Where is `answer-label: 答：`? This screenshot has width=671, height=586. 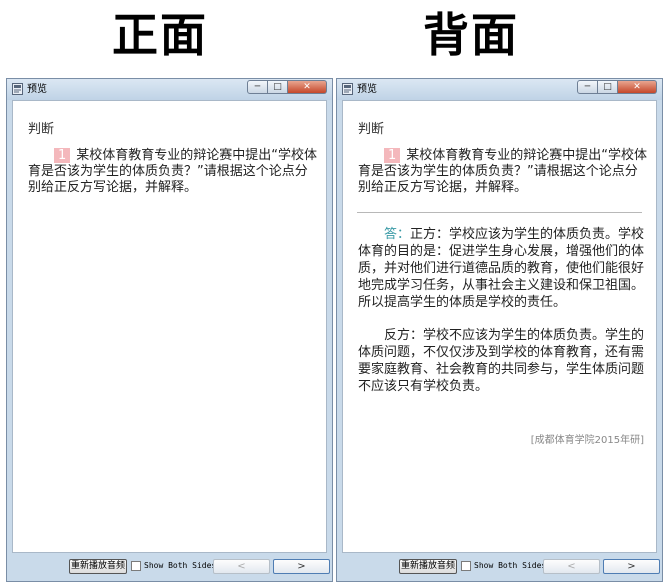 answer-label: 答： is located at coordinates (397, 234).